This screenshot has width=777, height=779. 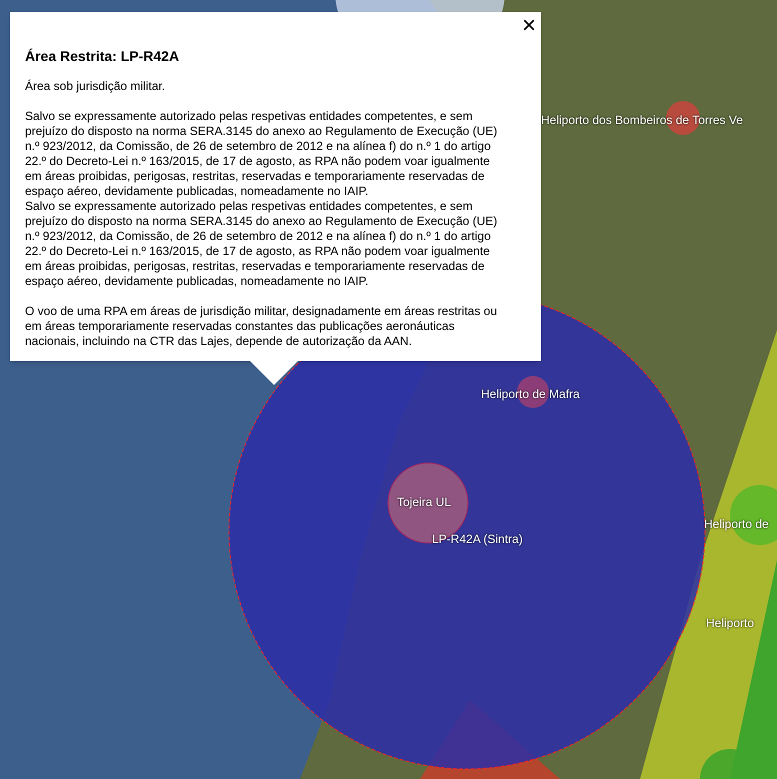 What do you see at coordinates (477, 539) in the screenshot?
I see `map-zone-label: LP-R42A (Sintra)` at bounding box center [477, 539].